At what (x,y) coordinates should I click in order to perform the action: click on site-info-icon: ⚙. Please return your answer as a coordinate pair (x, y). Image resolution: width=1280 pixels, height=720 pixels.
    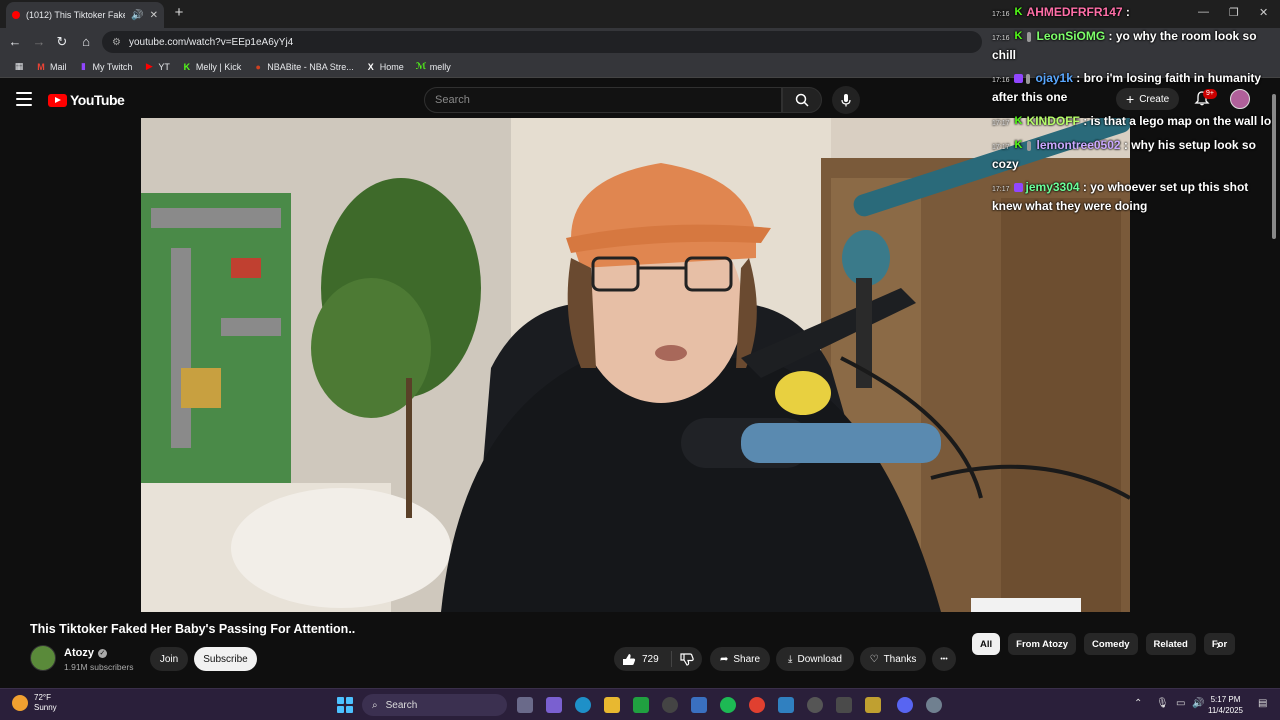
    Looking at the image, I should click on (116, 42).